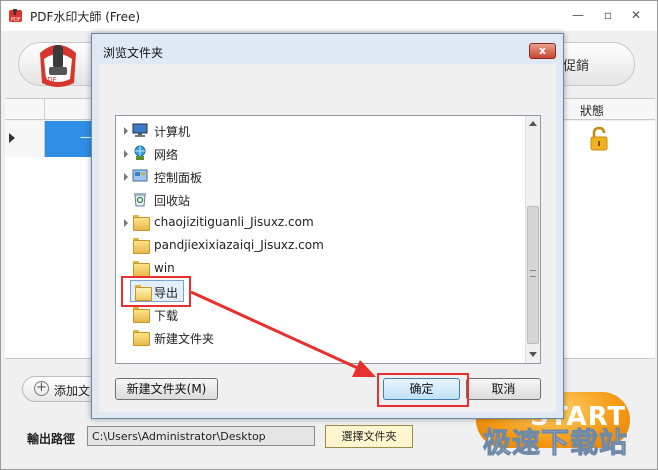 This screenshot has height=470, width=658. Describe the element at coordinates (140, 200) in the screenshot. I see `recycle-bin-icon` at that location.